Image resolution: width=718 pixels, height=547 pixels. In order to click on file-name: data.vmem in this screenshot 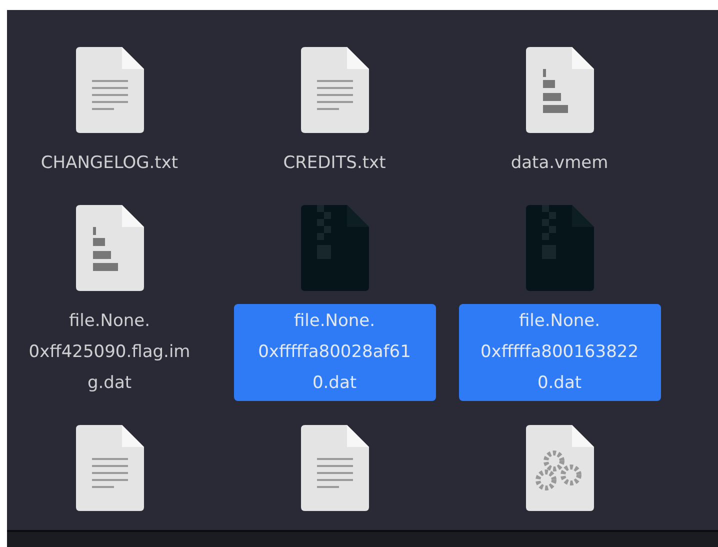, I will do `click(559, 163)`.